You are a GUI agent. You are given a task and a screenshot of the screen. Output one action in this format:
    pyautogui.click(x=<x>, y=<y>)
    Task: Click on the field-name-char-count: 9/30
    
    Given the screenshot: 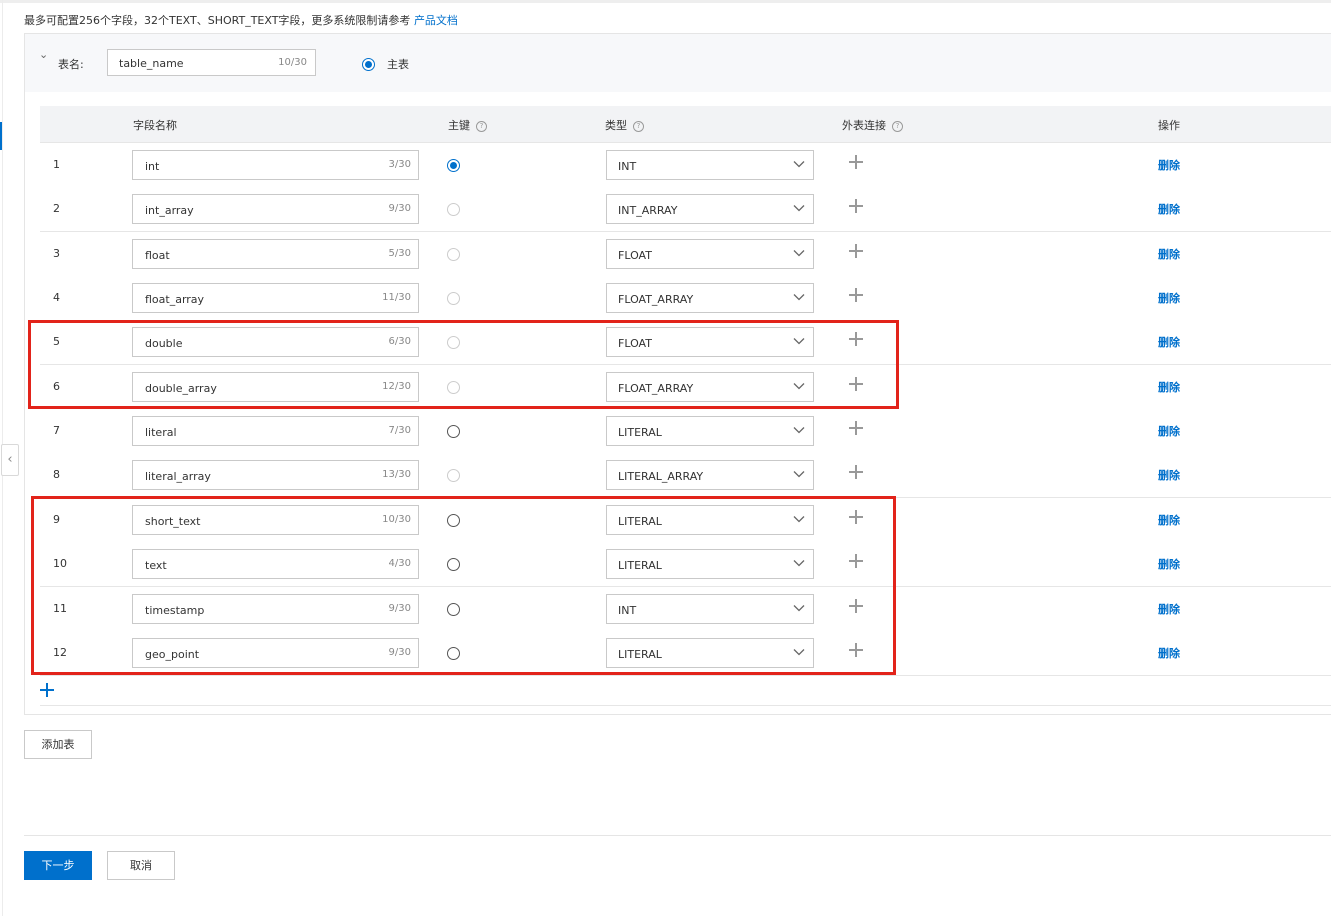 What is the action you would take?
    pyautogui.click(x=399, y=208)
    